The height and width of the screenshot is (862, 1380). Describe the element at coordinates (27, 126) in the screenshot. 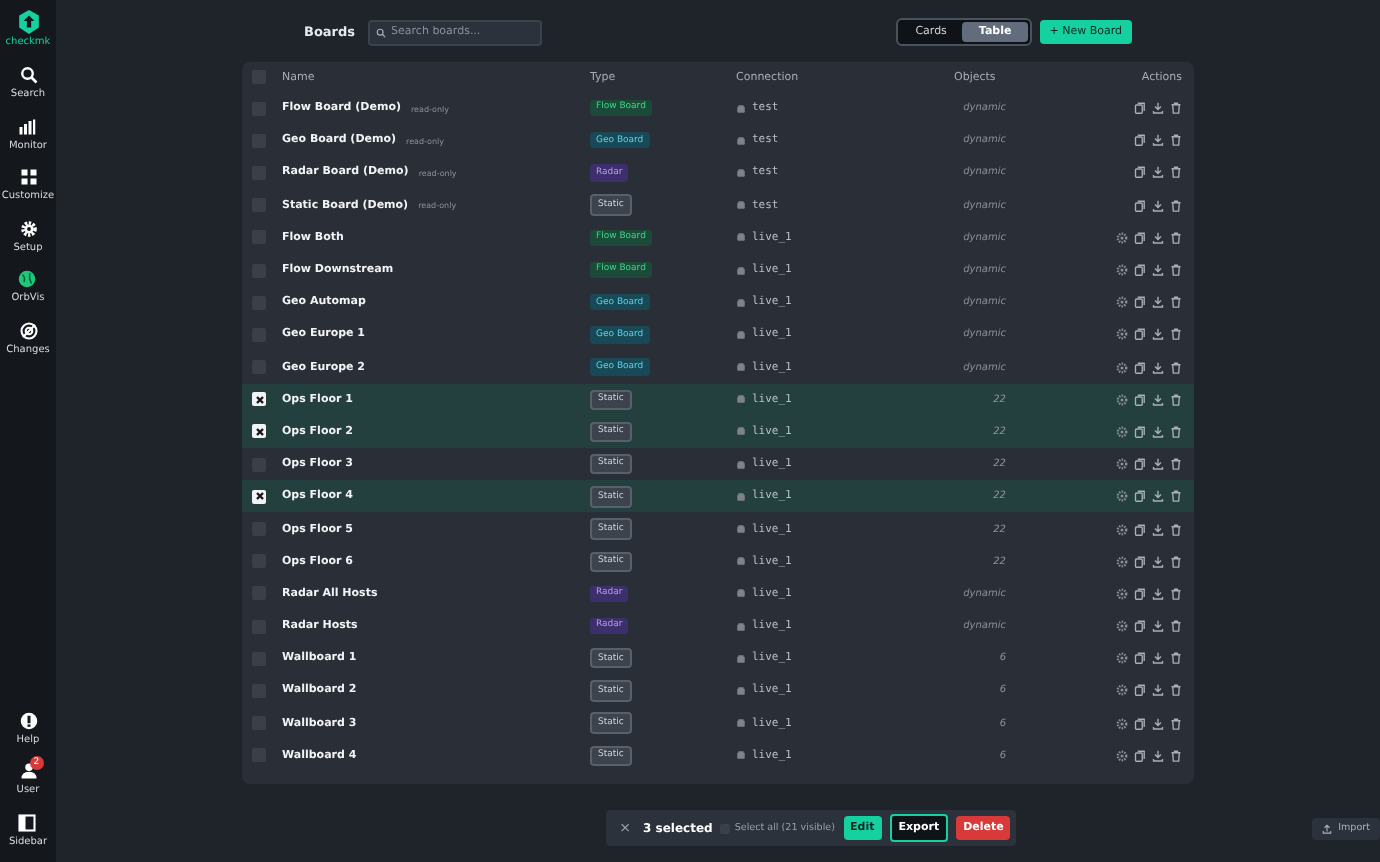

I see `bar-chart-icon` at that location.